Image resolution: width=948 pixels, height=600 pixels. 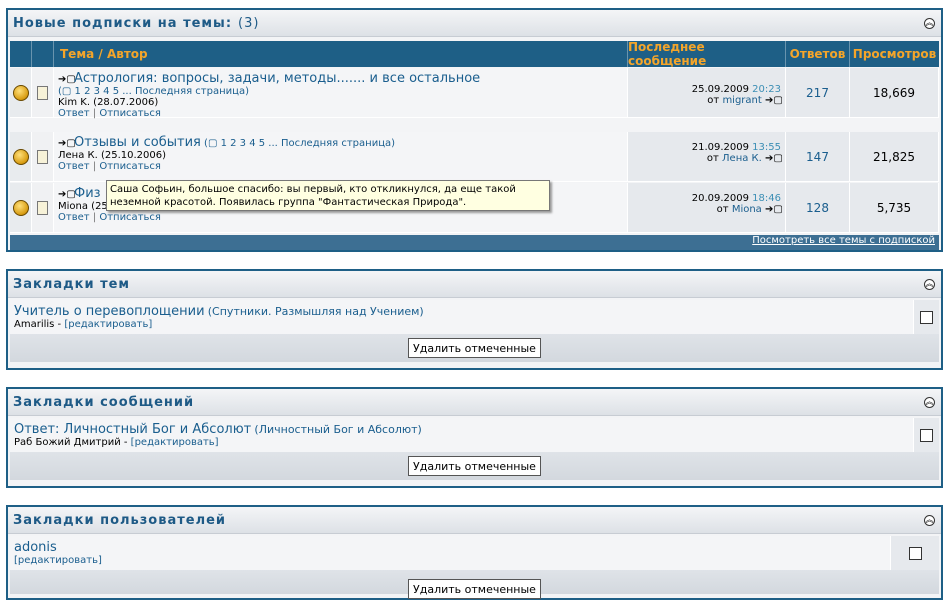 What do you see at coordinates (894, 207) in the screenshot?
I see `views-count: 5,735` at bounding box center [894, 207].